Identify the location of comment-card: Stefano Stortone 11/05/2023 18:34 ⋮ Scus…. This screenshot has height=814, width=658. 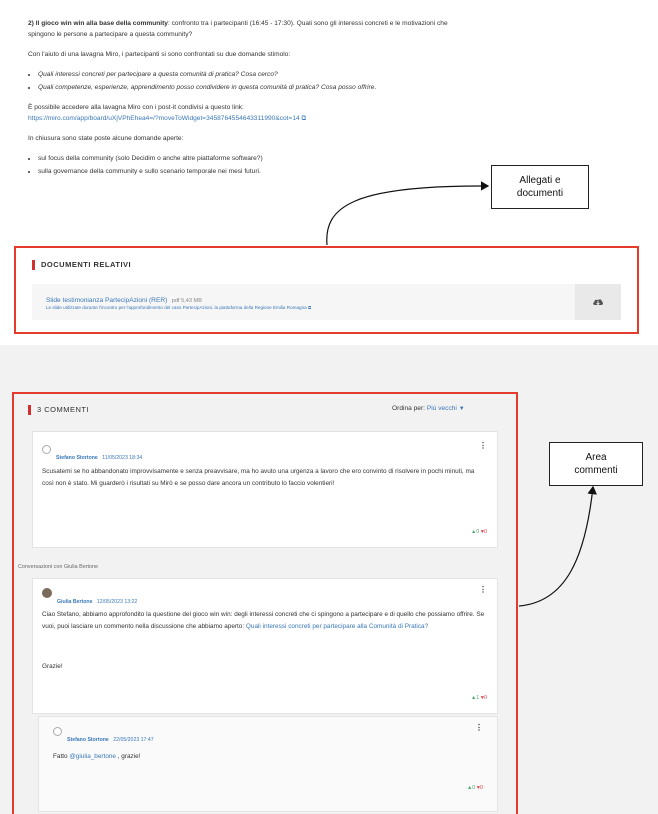
(265, 489).